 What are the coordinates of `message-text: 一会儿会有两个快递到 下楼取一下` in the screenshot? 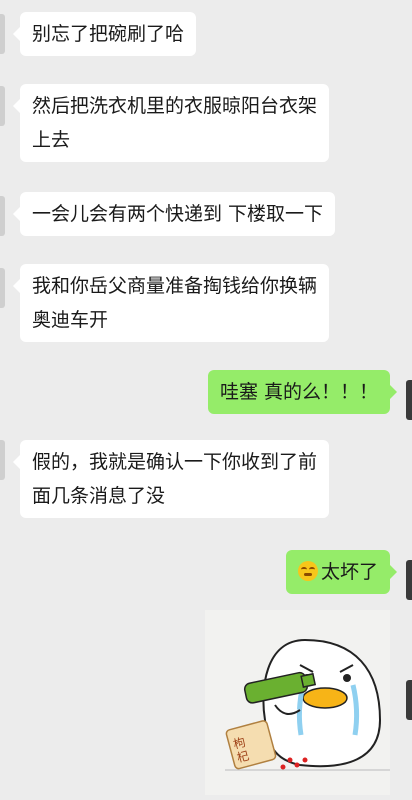 It's located at (178, 214).